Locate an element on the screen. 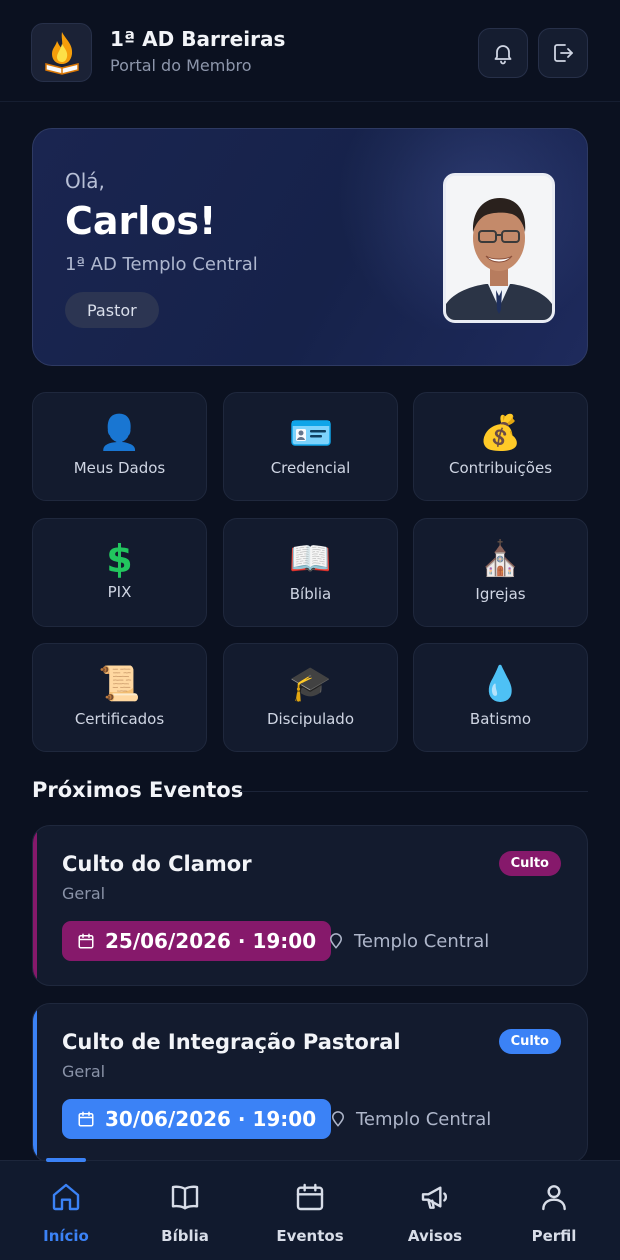 Image resolution: width=620 pixels, height=1260 pixels. menu-tile-label: Bíblia is located at coordinates (310, 594).